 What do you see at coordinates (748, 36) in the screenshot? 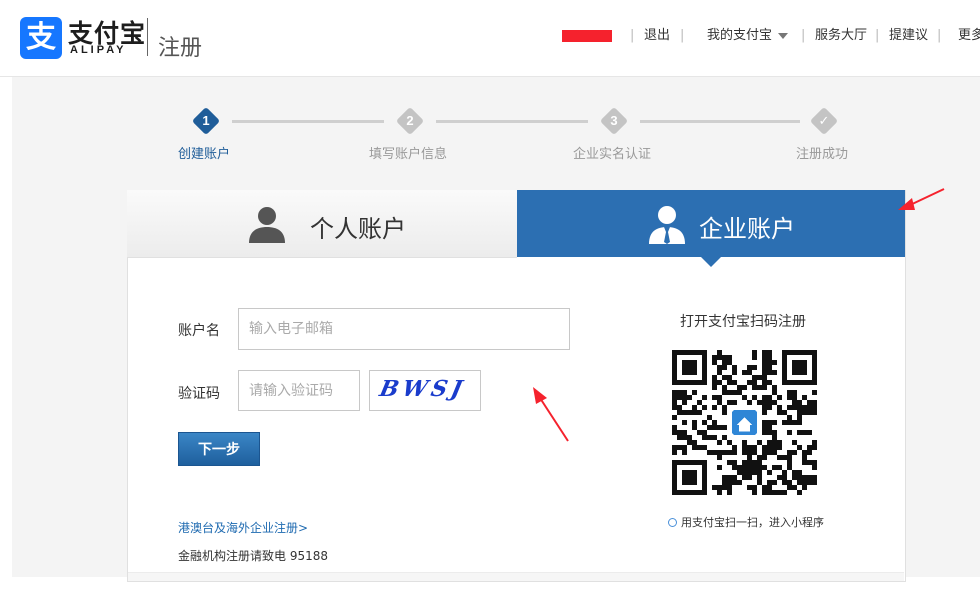
I see `my-alipay-menu: 我的支付宝` at bounding box center [748, 36].